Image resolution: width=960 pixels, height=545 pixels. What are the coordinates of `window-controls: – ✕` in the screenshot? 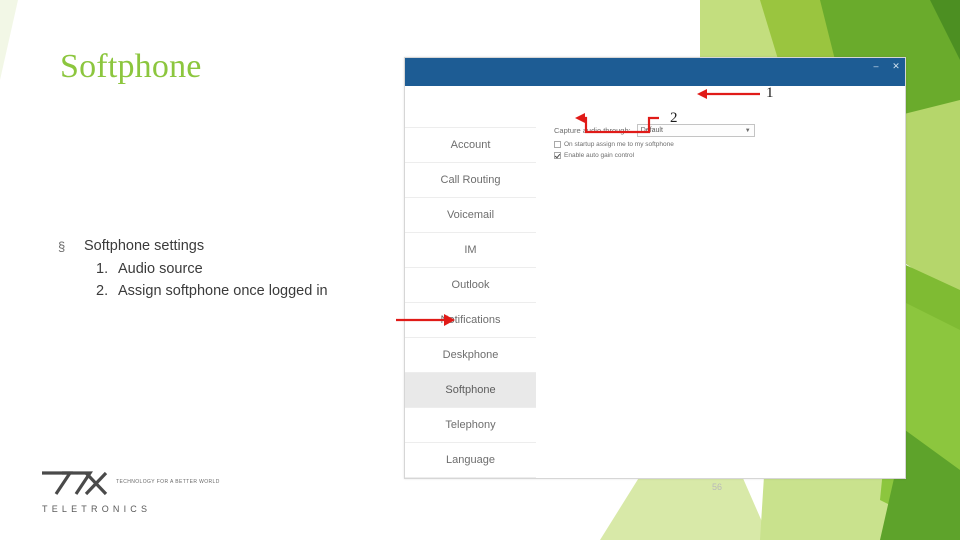 It's located at (886, 66).